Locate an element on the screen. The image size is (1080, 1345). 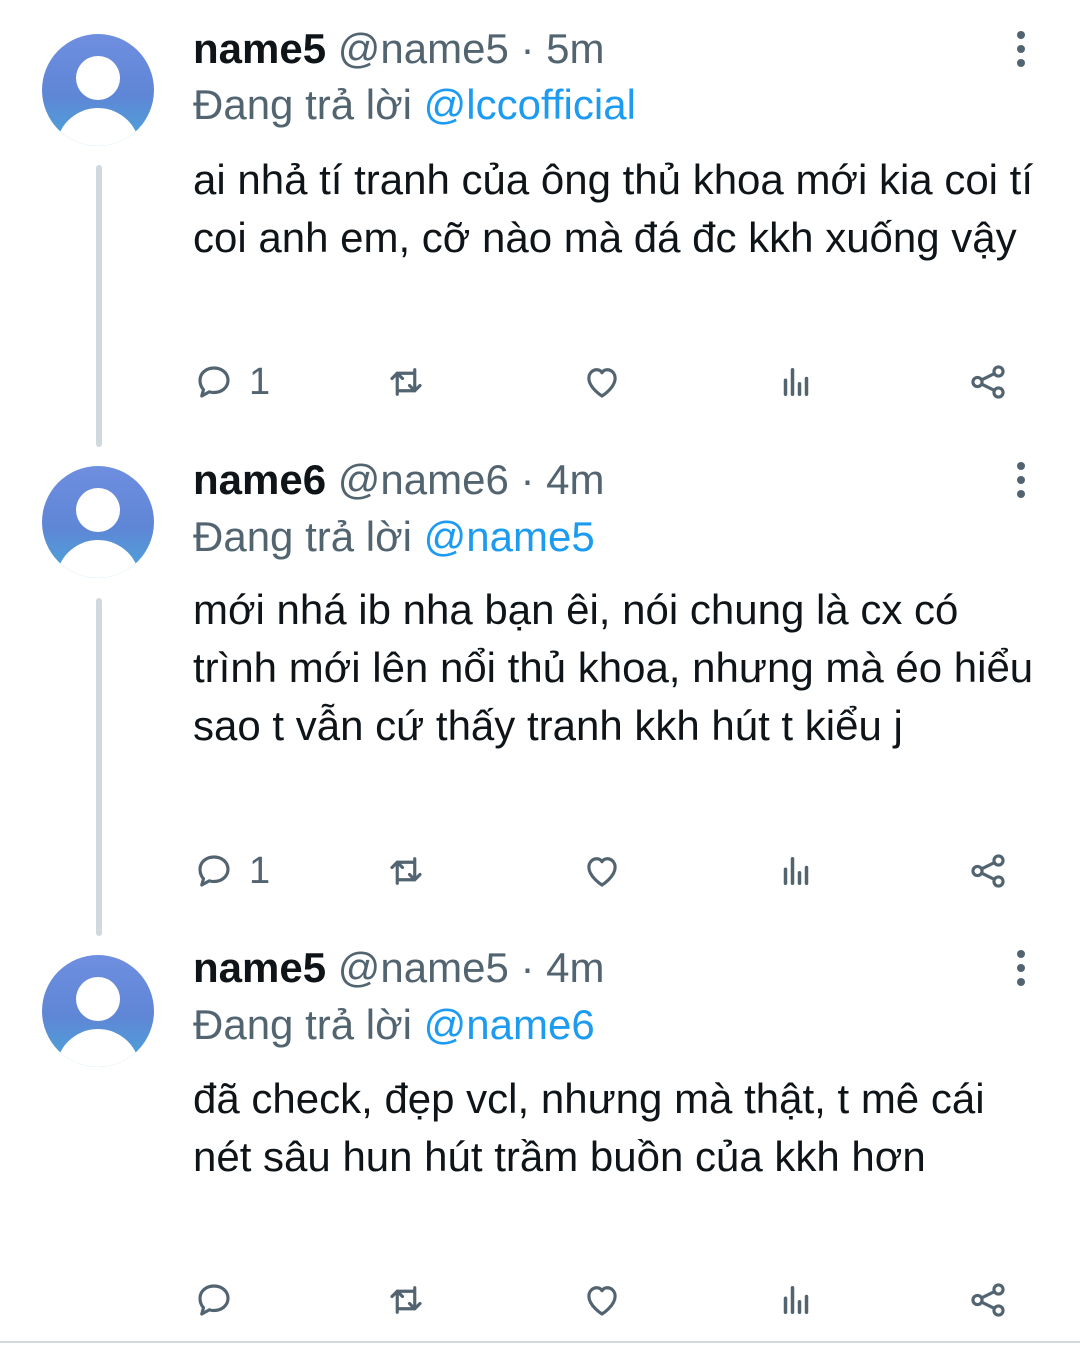
tweet-header: name5 @name5 · 4m is located at coordinates (399, 968).